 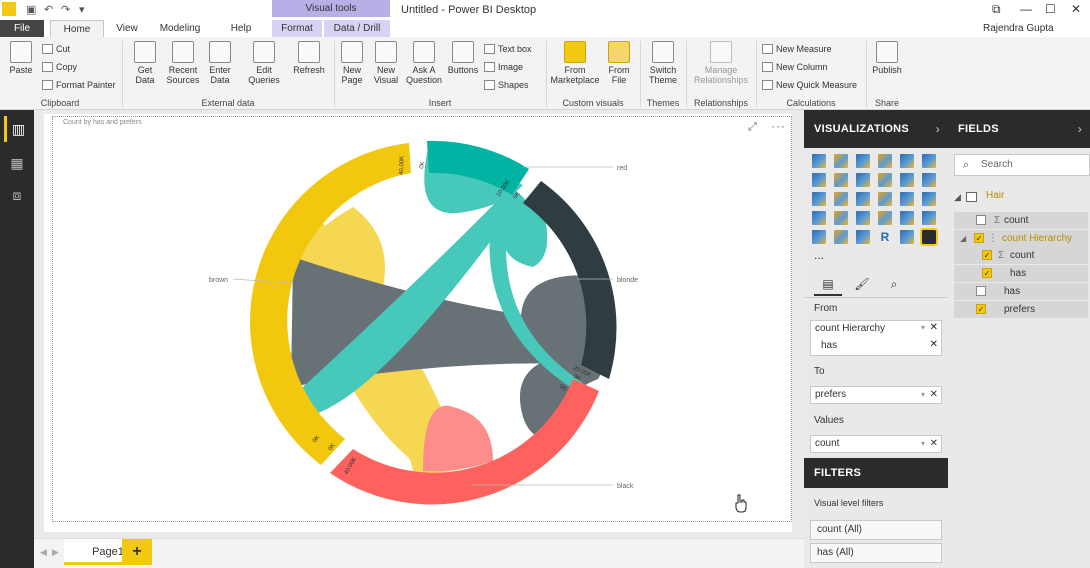 What do you see at coordinates (59, 67) in the screenshot?
I see `copy-button: Copy` at bounding box center [59, 67].